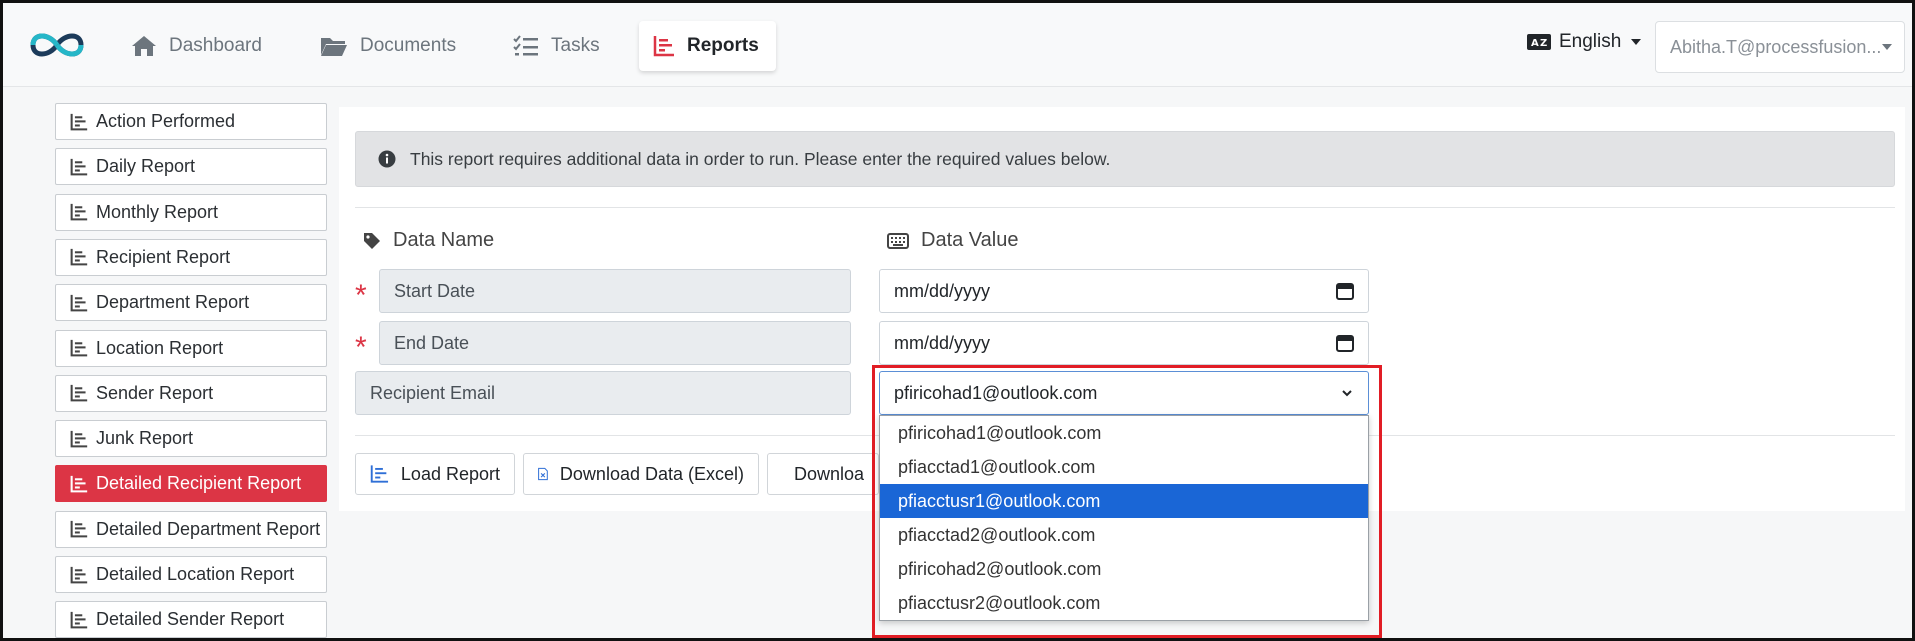 This screenshot has height=641, width=1915. I want to click on language-label: English, so click(1590, 41).